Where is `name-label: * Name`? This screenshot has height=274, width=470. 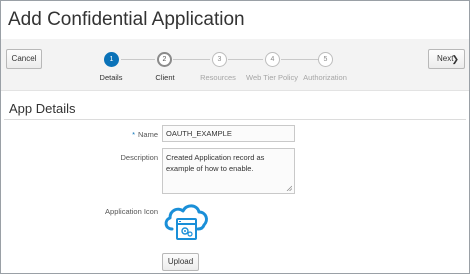 name-label: * Name is located at coordinates (145, 134).